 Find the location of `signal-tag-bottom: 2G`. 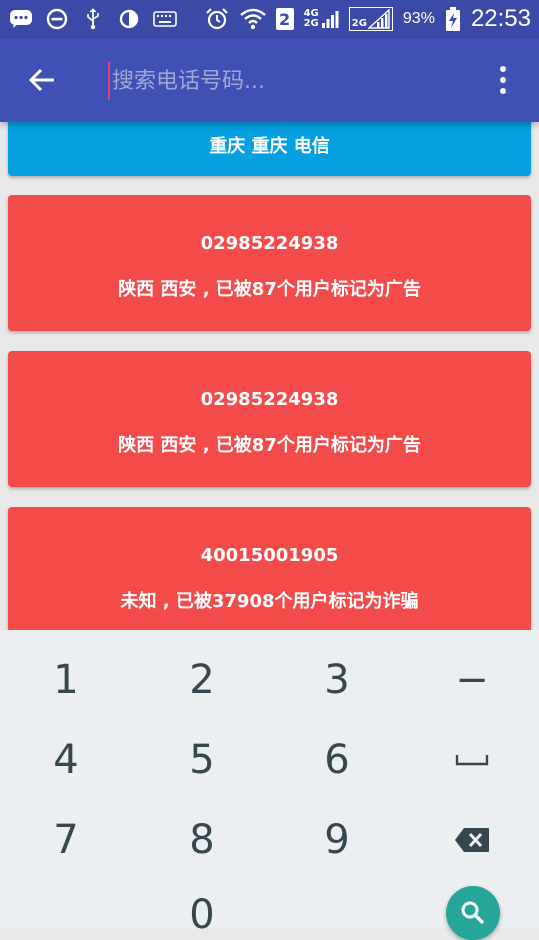

signal-tag-bottom: 2G is located at coordinates (311, 23).